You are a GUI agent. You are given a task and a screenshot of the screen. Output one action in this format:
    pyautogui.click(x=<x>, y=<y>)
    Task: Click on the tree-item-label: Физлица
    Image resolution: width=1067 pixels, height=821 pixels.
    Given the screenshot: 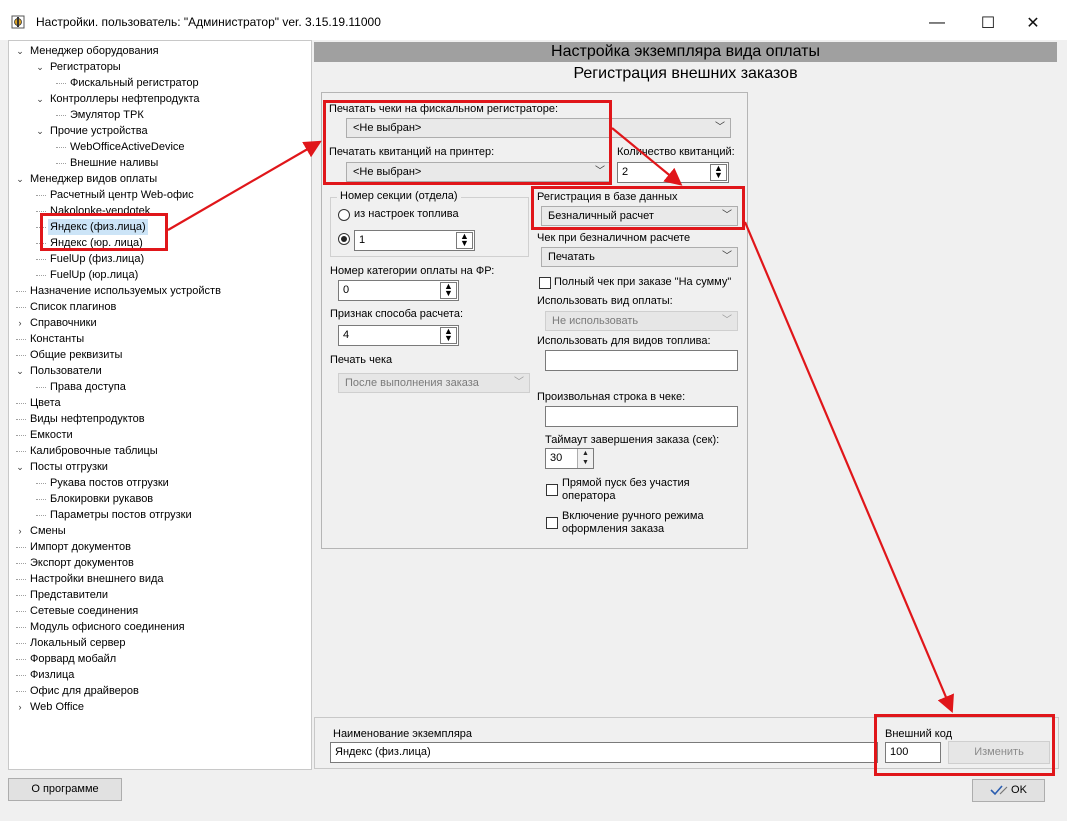 What is the action you would take?
    pyautogui.click(x=52, y=675)
    